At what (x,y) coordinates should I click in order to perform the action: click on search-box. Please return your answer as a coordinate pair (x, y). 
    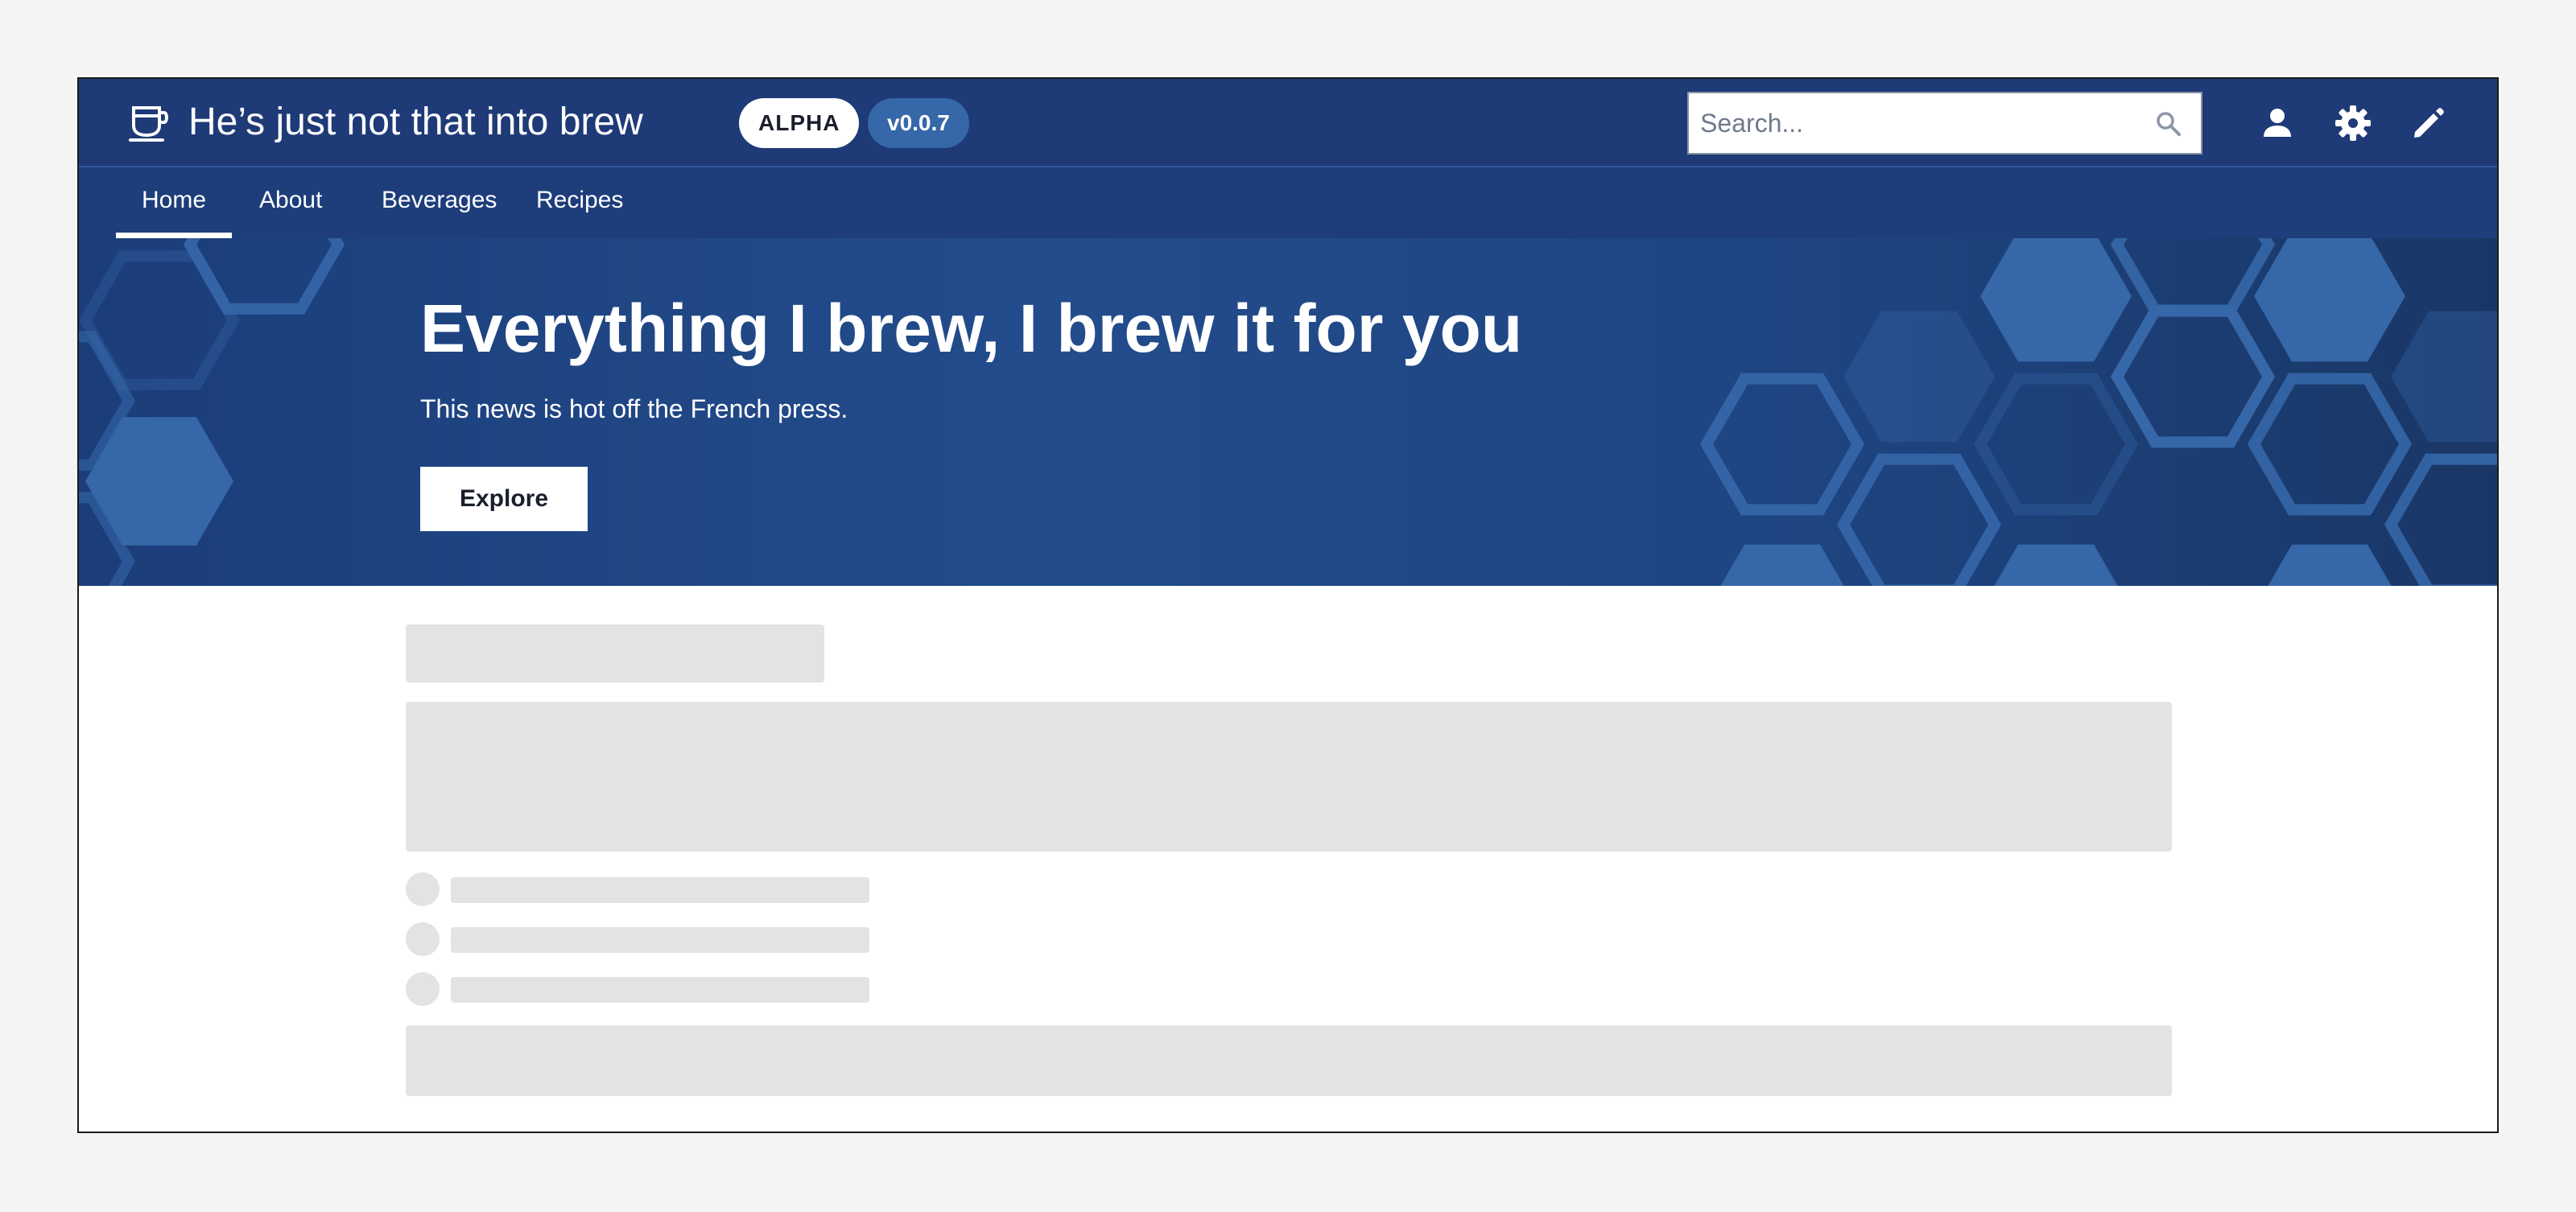
    Looking at the image, I should click on (1944, 123).